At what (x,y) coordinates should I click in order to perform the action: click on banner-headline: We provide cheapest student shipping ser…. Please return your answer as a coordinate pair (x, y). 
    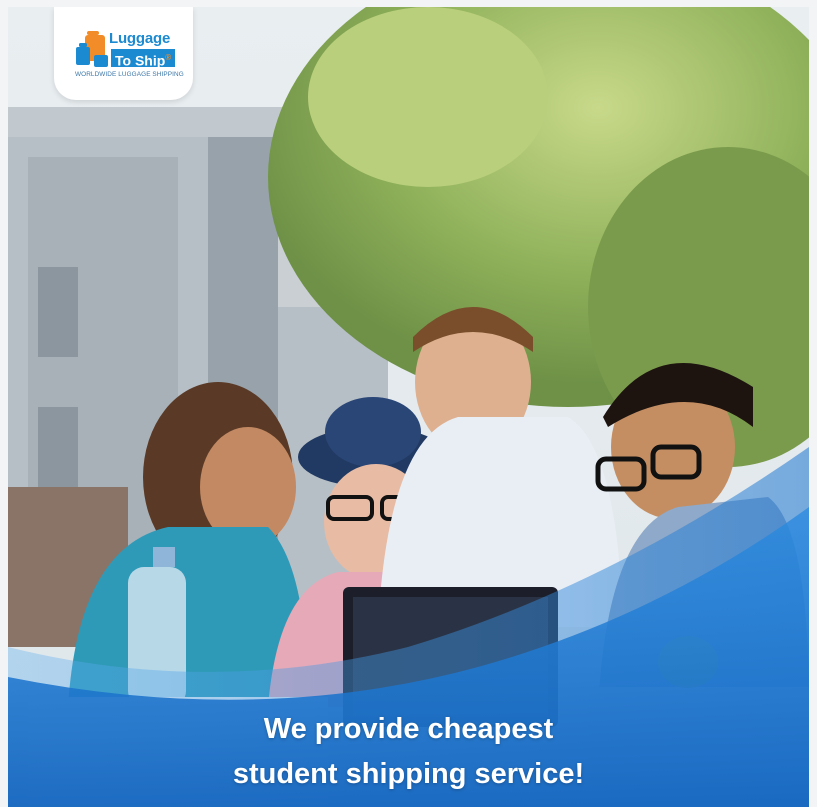
    Looking at the image, I should click on (408, 752).